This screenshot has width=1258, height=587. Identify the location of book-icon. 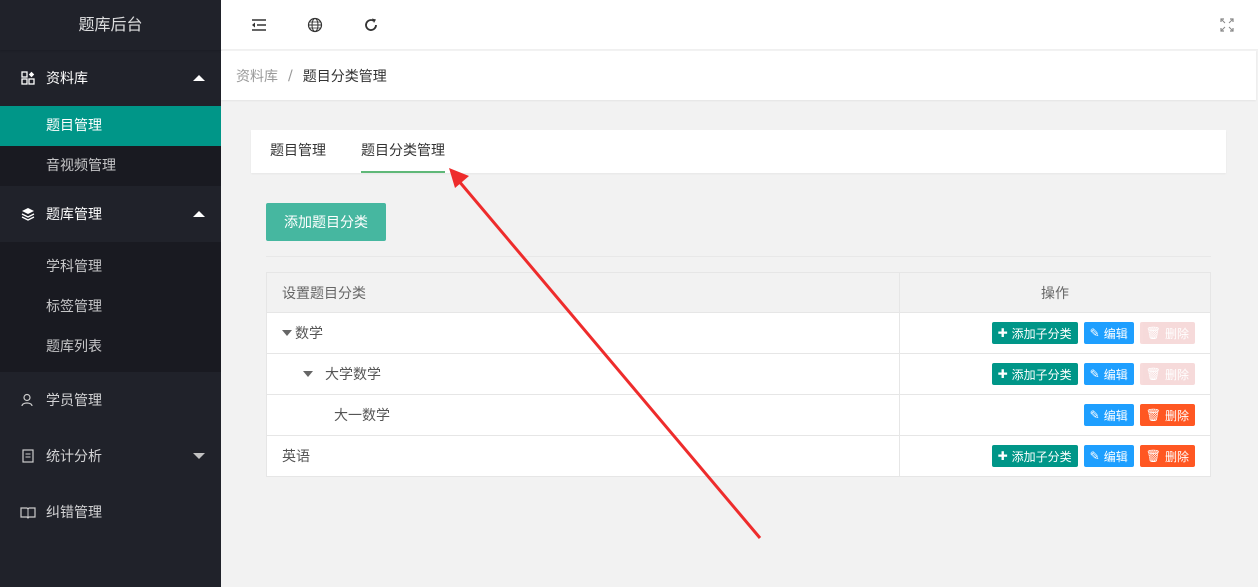
(28, 512).